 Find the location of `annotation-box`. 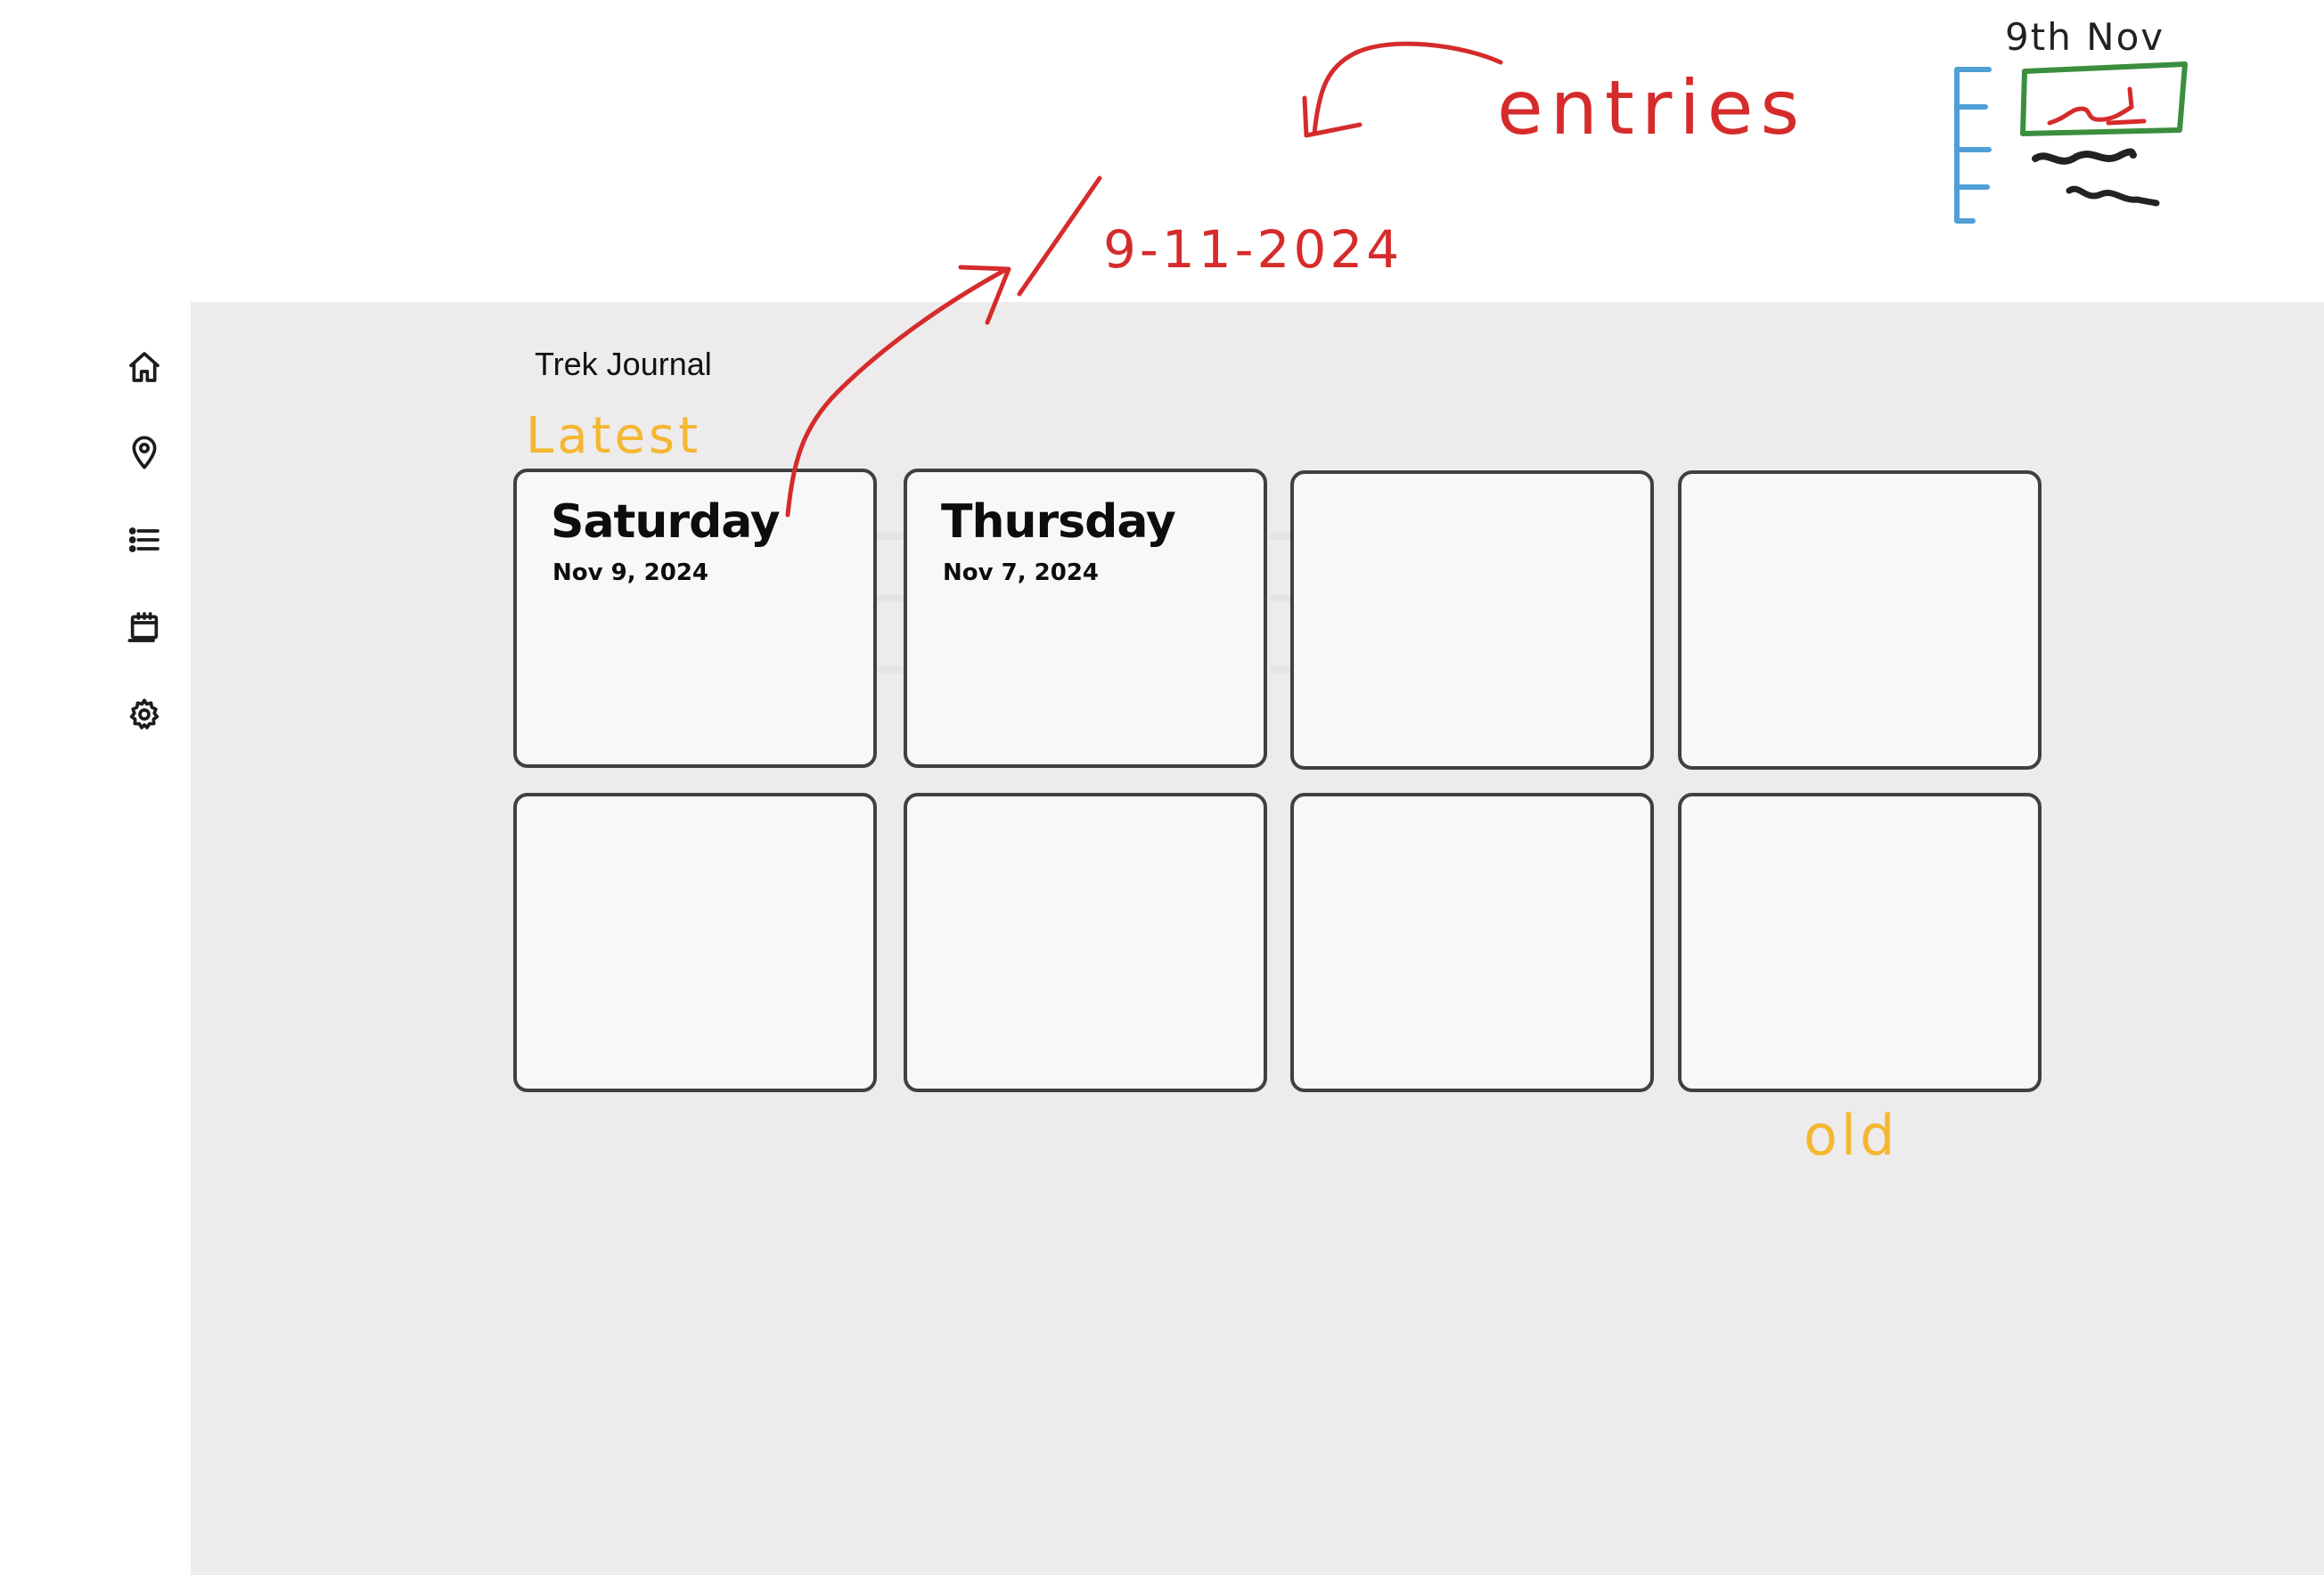

annotation-box is located at coordinates (2104, 98).